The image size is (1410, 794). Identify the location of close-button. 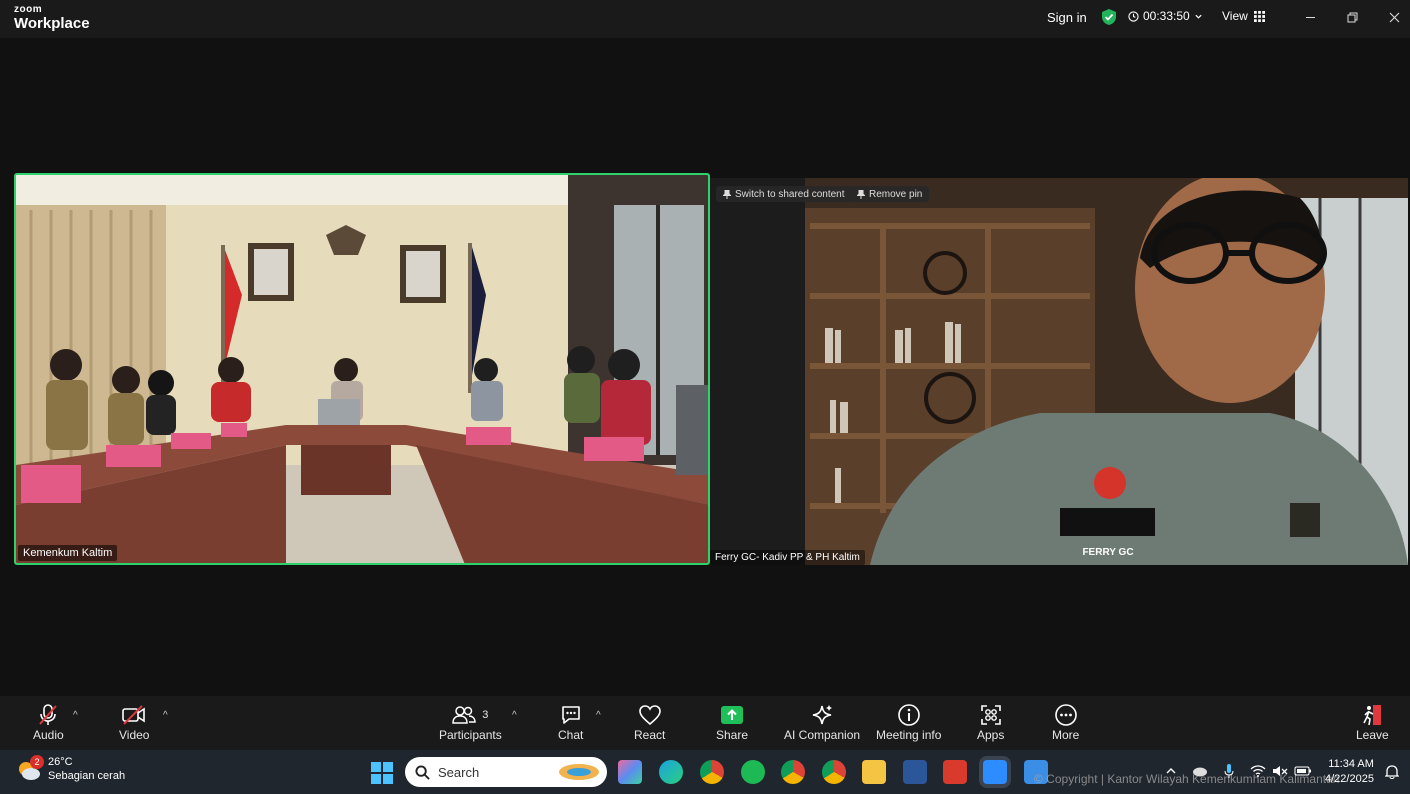
(1394, 17).